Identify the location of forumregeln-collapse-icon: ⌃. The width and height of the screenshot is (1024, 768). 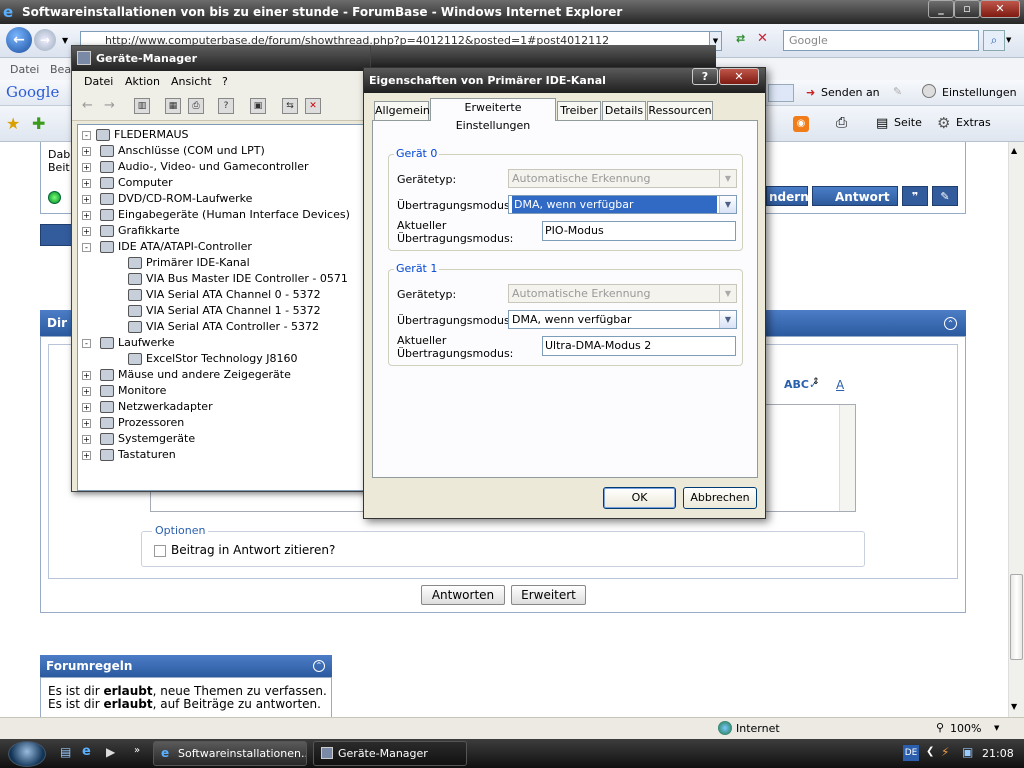
(319, 666).